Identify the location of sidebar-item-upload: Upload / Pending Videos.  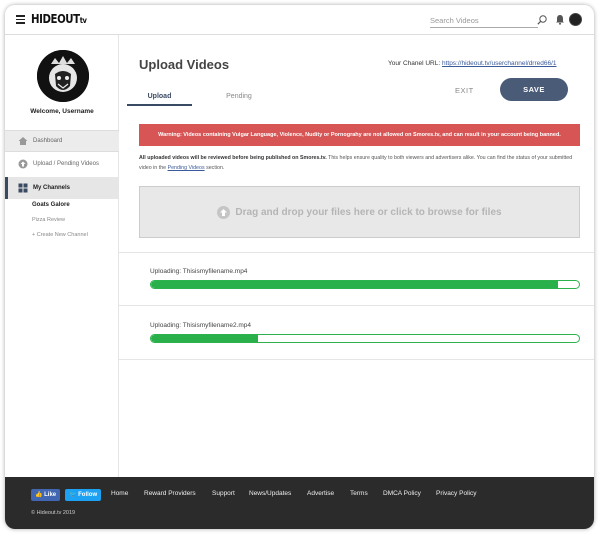
(62, 164).